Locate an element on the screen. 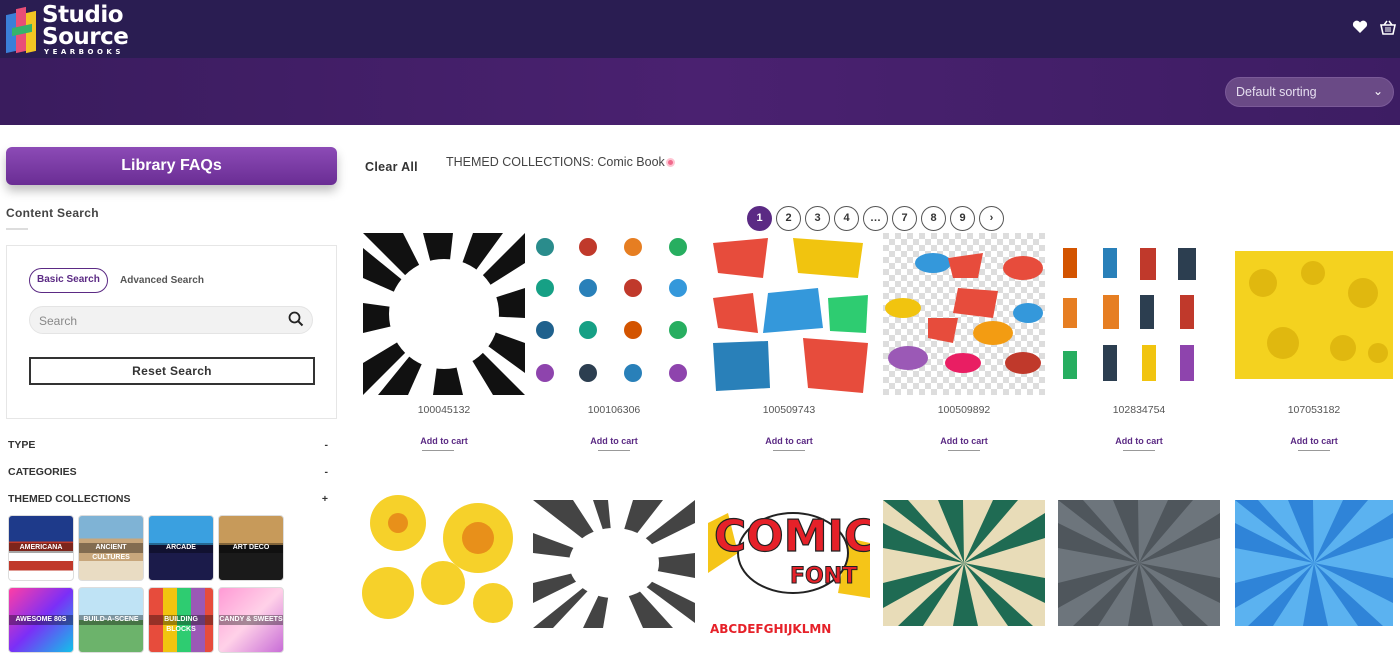 This screenshot has width=1400, height=653. product-image-superhero-set is located at coordinates (614, 314).